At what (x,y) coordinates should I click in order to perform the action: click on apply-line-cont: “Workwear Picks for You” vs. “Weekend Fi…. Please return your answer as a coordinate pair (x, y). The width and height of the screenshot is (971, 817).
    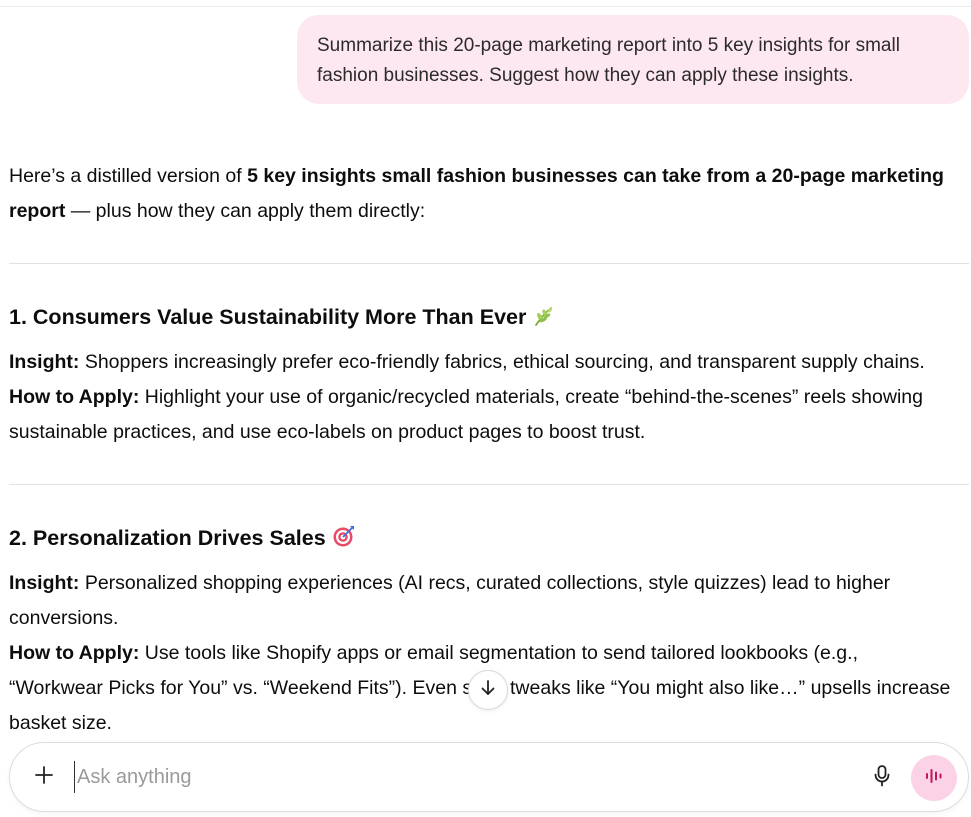
    Looking at the image, I should click on (243, 688).